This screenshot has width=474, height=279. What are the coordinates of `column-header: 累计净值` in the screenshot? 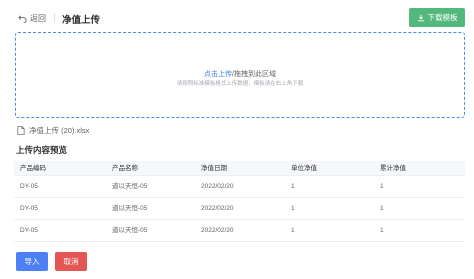 It's located at (393, 168).